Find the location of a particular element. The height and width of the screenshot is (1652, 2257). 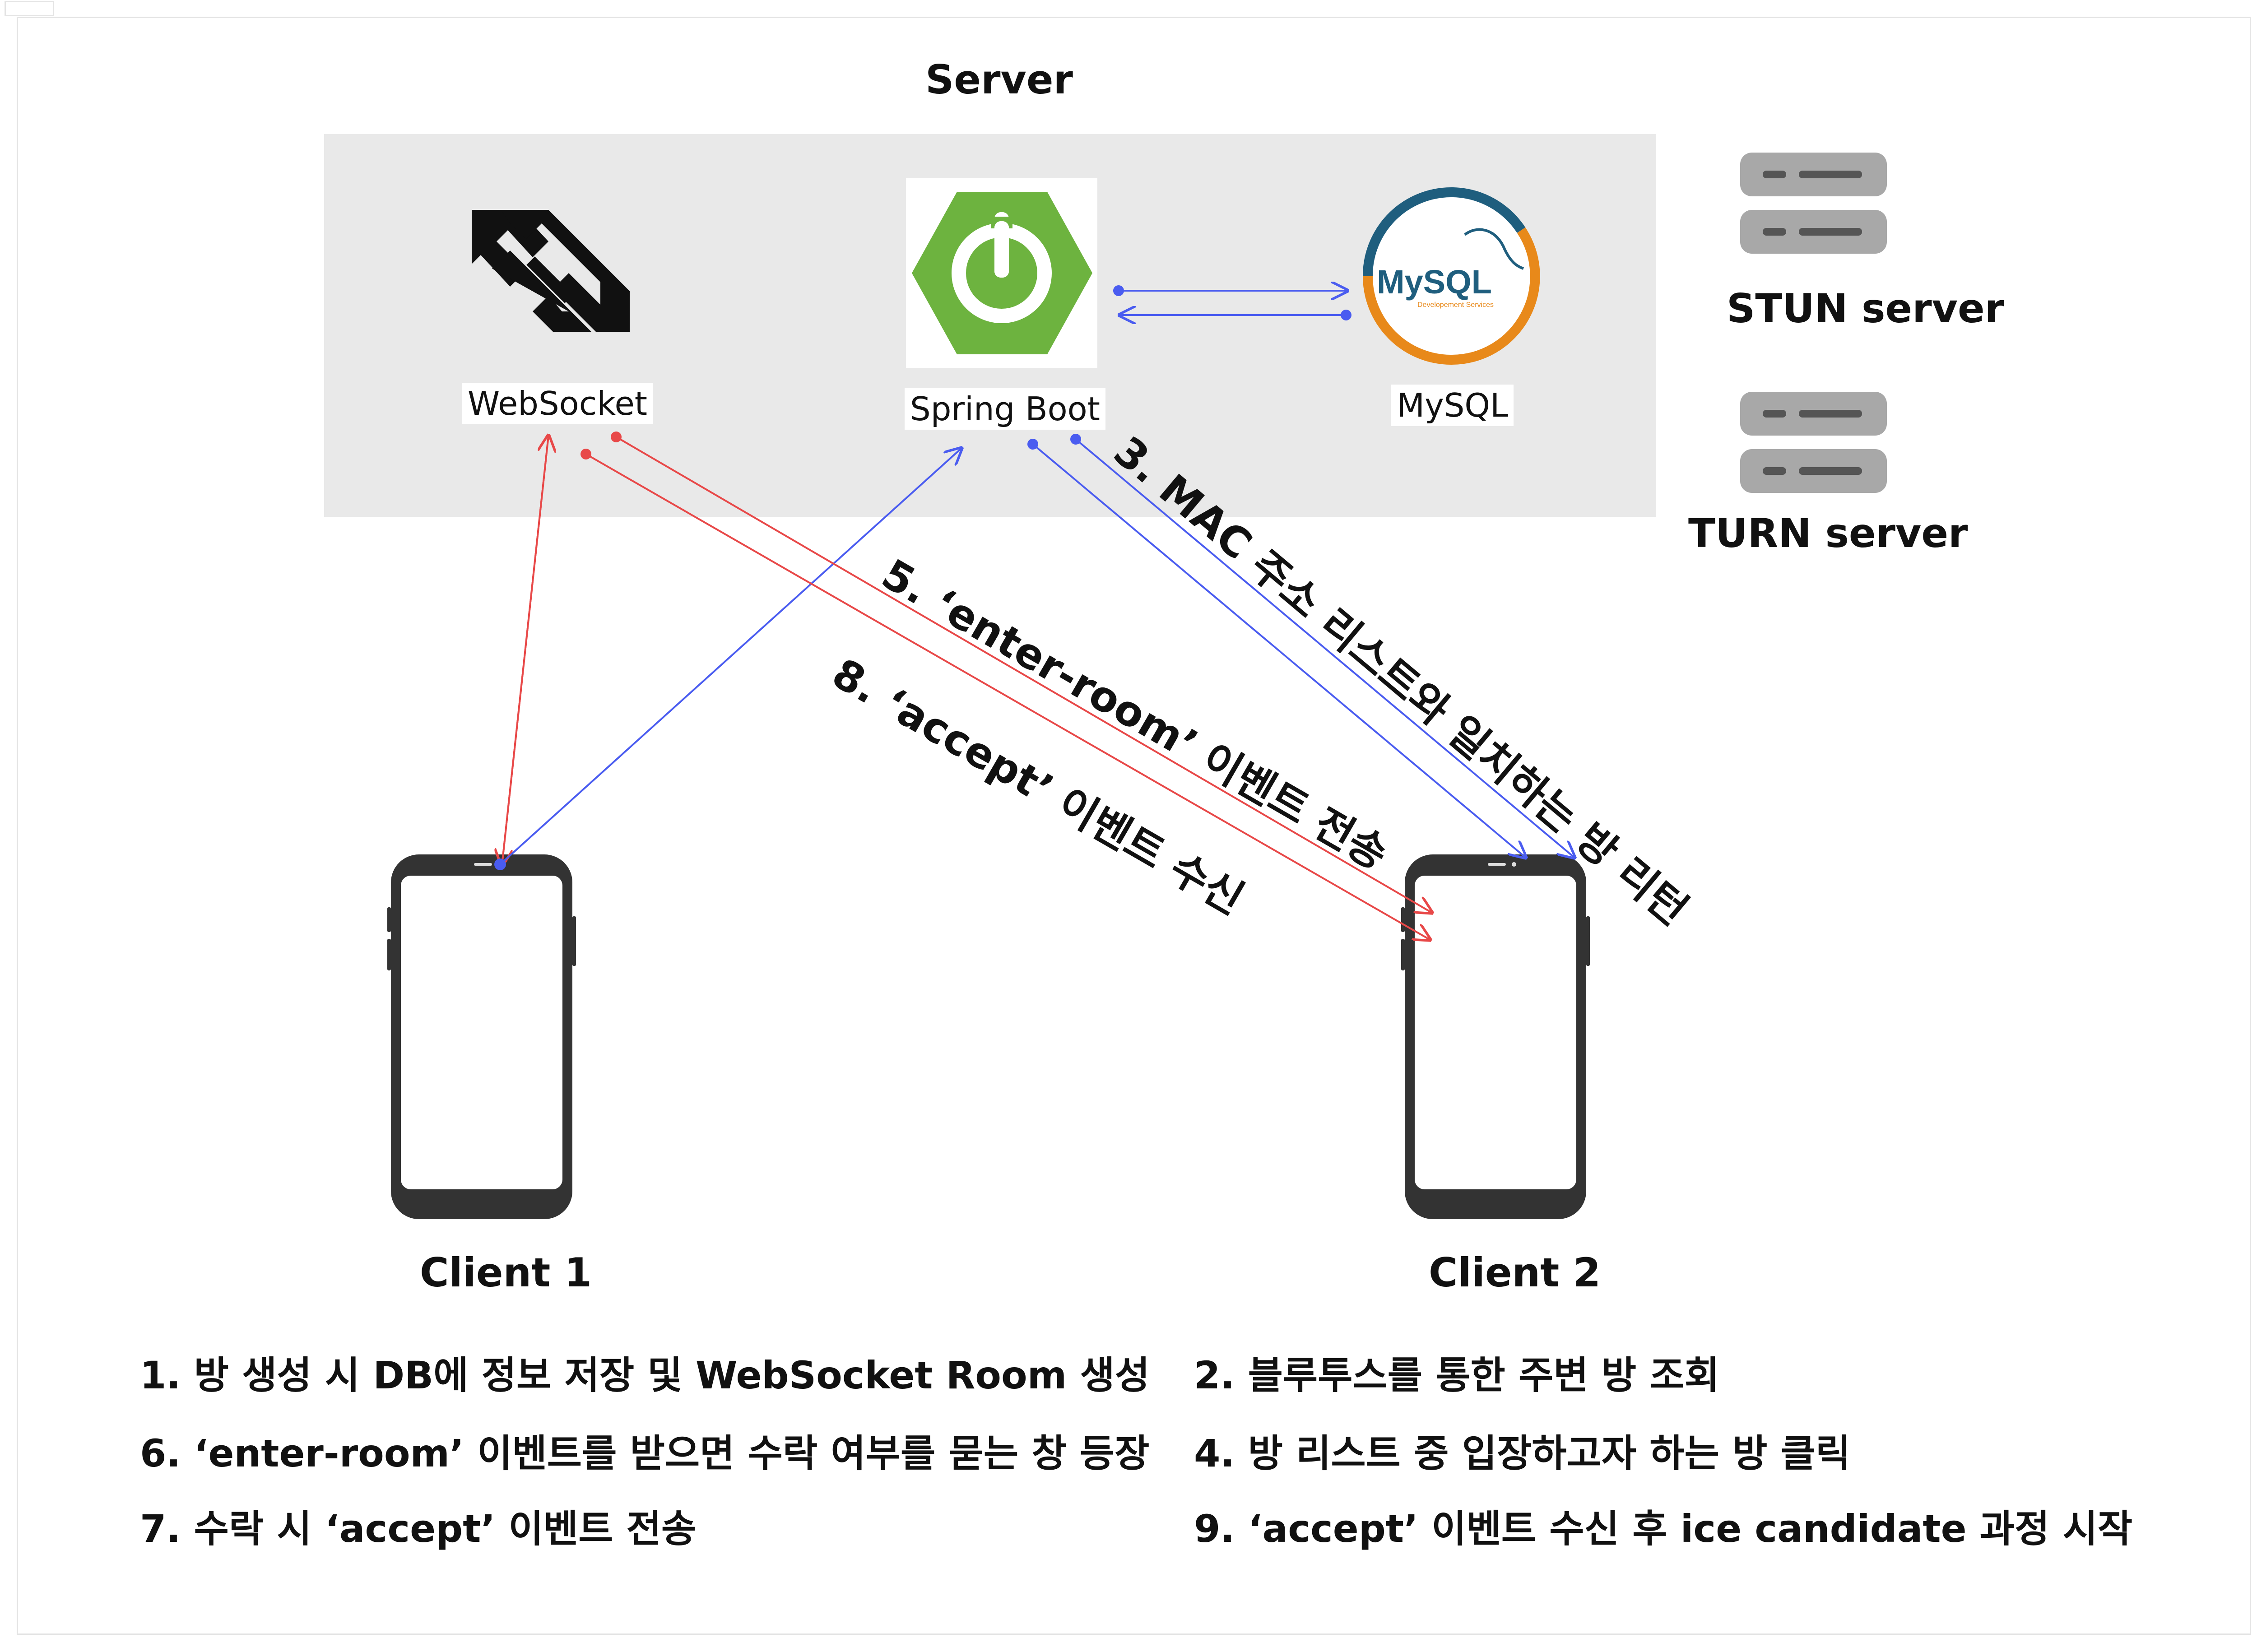

client2-label: Client 2 is located at coordinates (1515, 1272).